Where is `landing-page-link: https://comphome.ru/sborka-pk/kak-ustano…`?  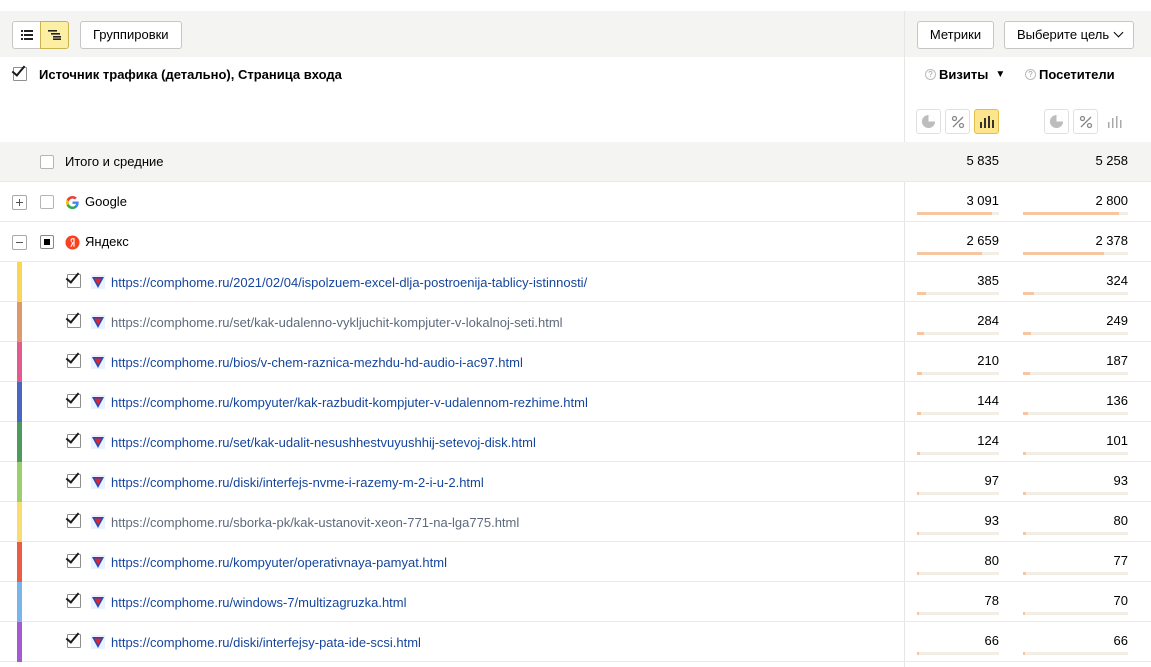 landing-page-link: https://comphome.ru/sborka-pk/kak-ustano… is located at coordinates (315, 522).